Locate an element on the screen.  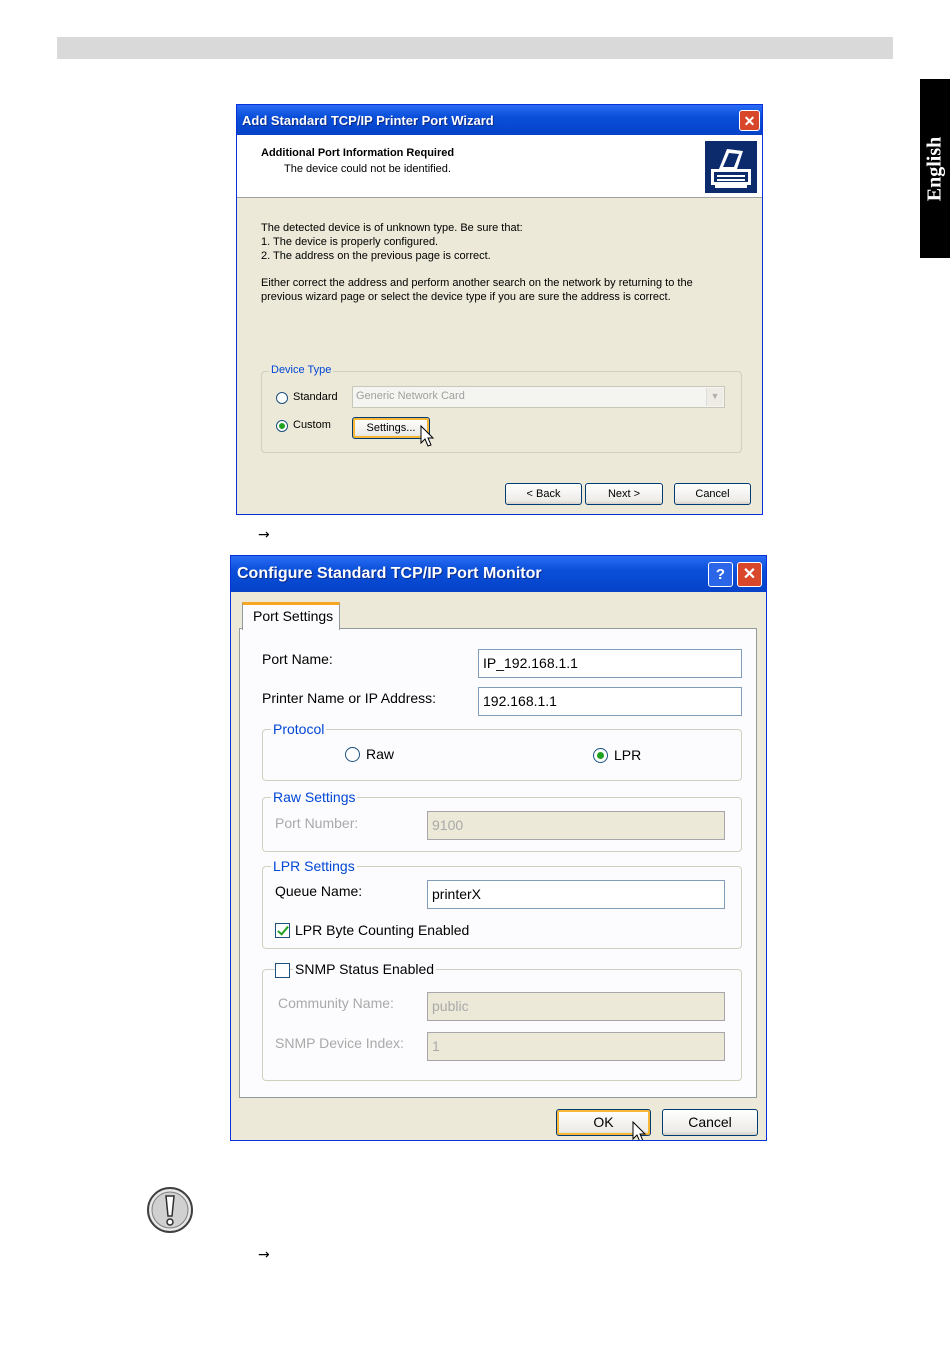
port-name-label: Port Name: is located at coordinates (297, 659).